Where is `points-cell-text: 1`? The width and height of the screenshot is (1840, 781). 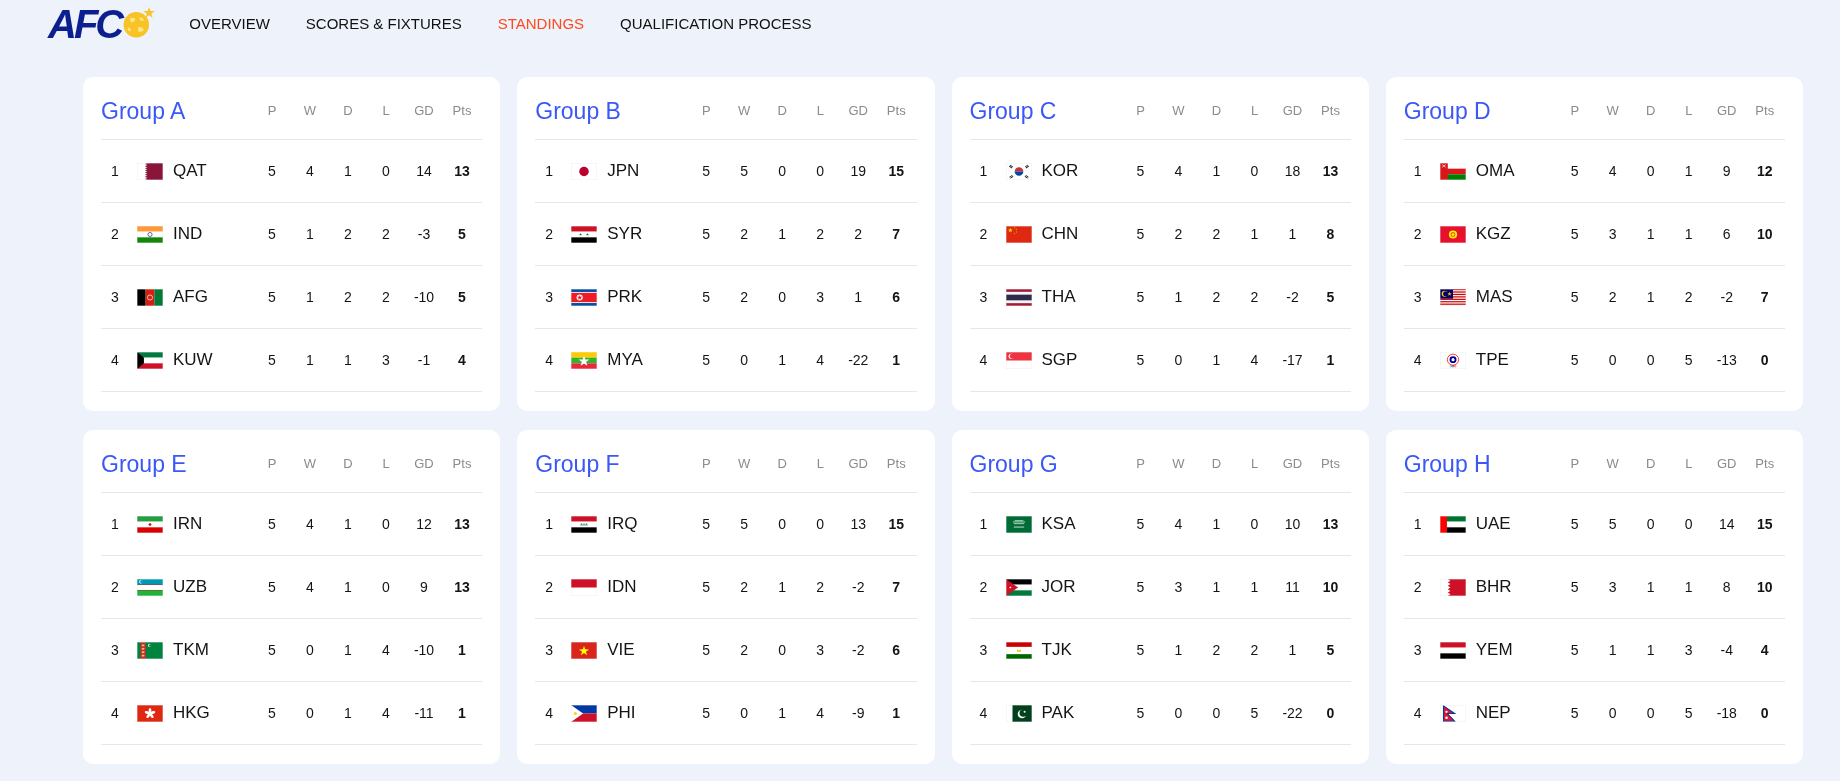 points-cell-text: 1 is located at coordinates (462, 713).